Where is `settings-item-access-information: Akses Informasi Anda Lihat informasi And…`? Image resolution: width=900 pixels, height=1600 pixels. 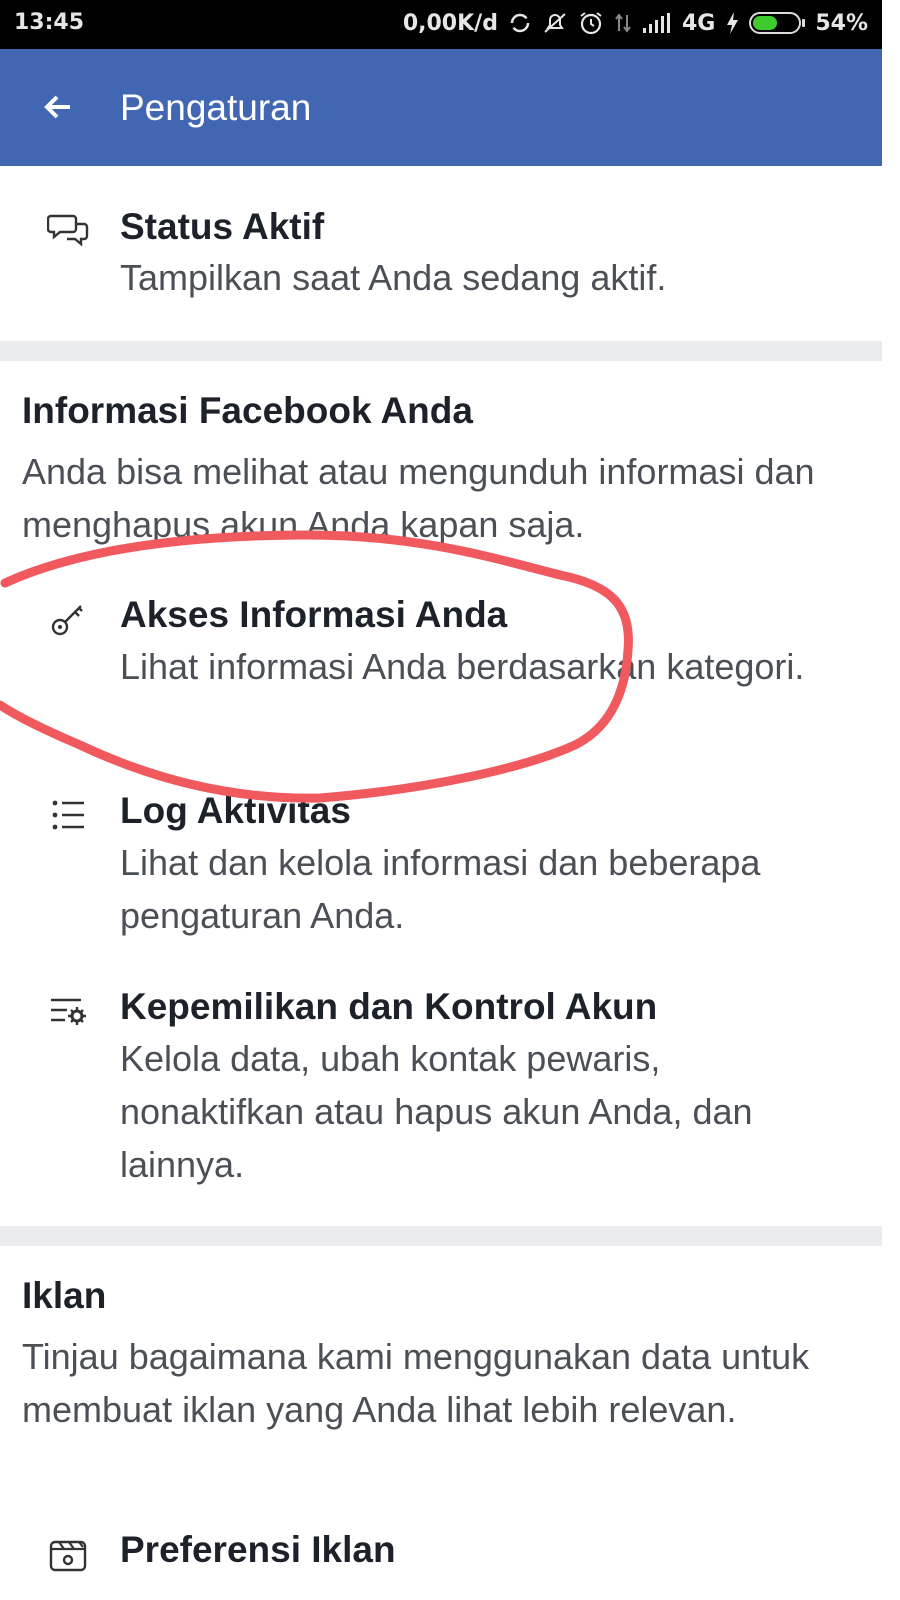
settings-item-access-information: Akses Informasi Anda Lihat informasi And… is located at coordinates (441, 667).